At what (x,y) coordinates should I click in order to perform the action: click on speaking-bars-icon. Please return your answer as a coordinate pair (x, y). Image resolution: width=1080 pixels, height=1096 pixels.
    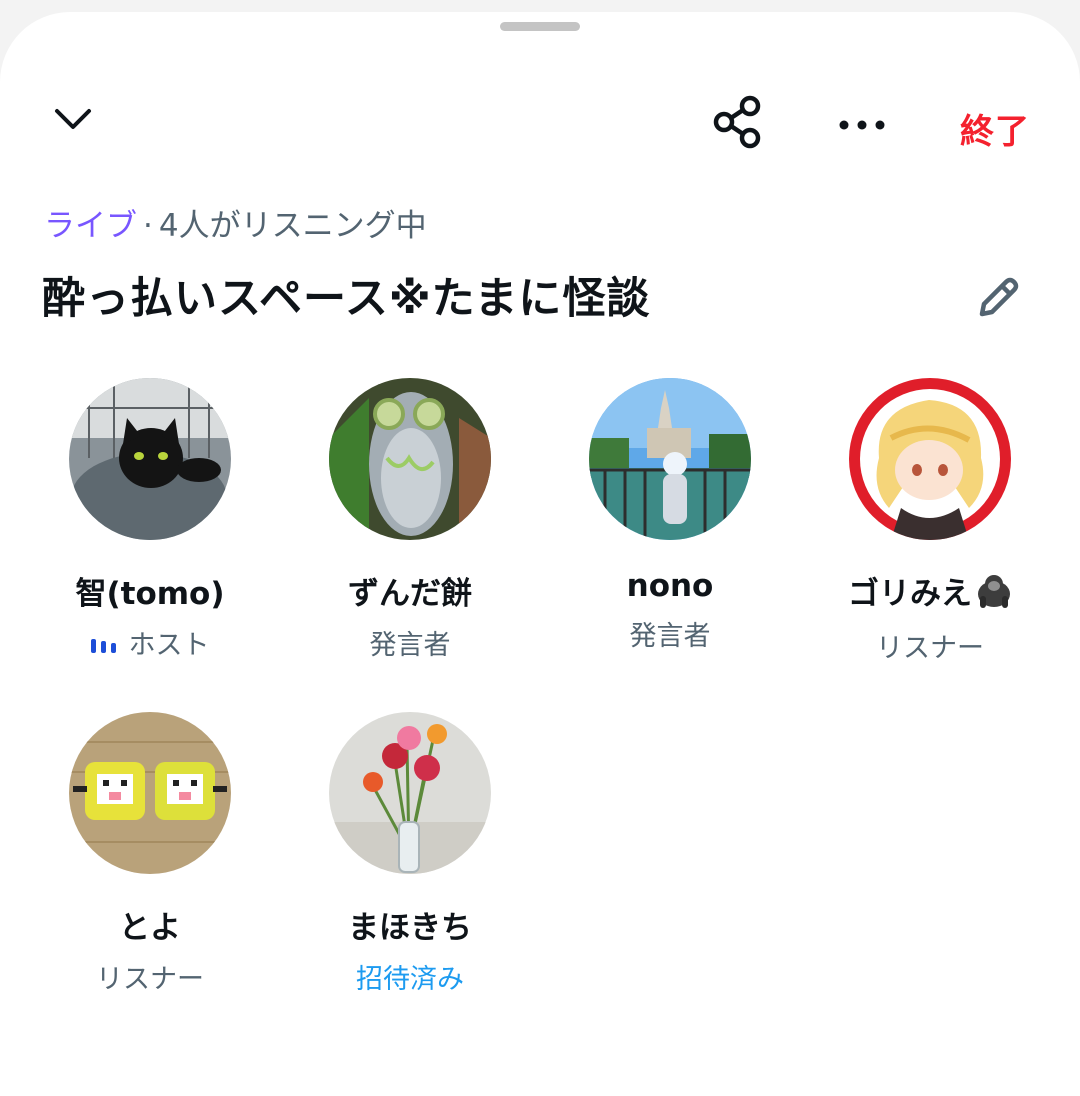
    Looking at the image, I should click on (104, 646).